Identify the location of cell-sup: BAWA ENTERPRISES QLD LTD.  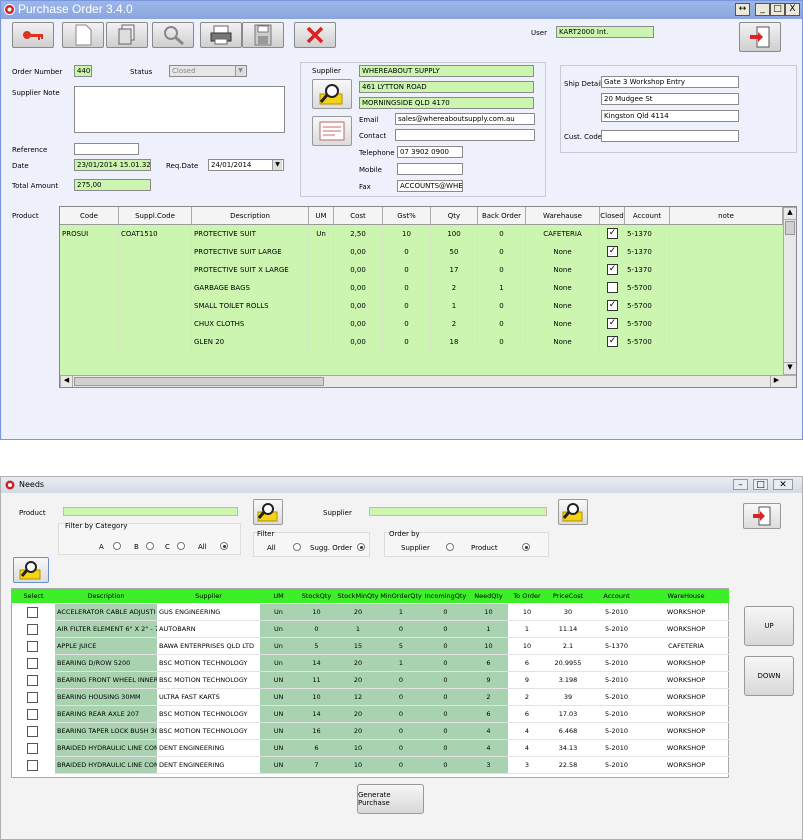
(208, 646).